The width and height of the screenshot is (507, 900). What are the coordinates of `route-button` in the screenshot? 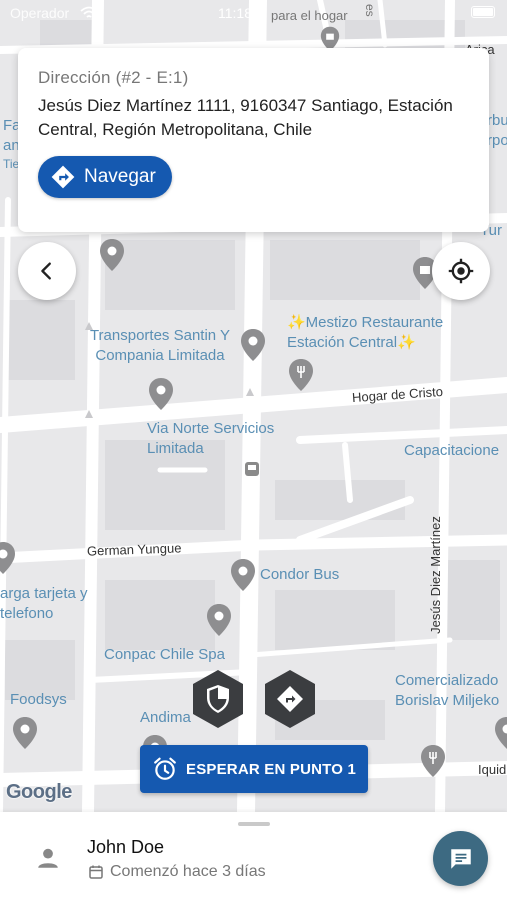 It's located at (290, 699).